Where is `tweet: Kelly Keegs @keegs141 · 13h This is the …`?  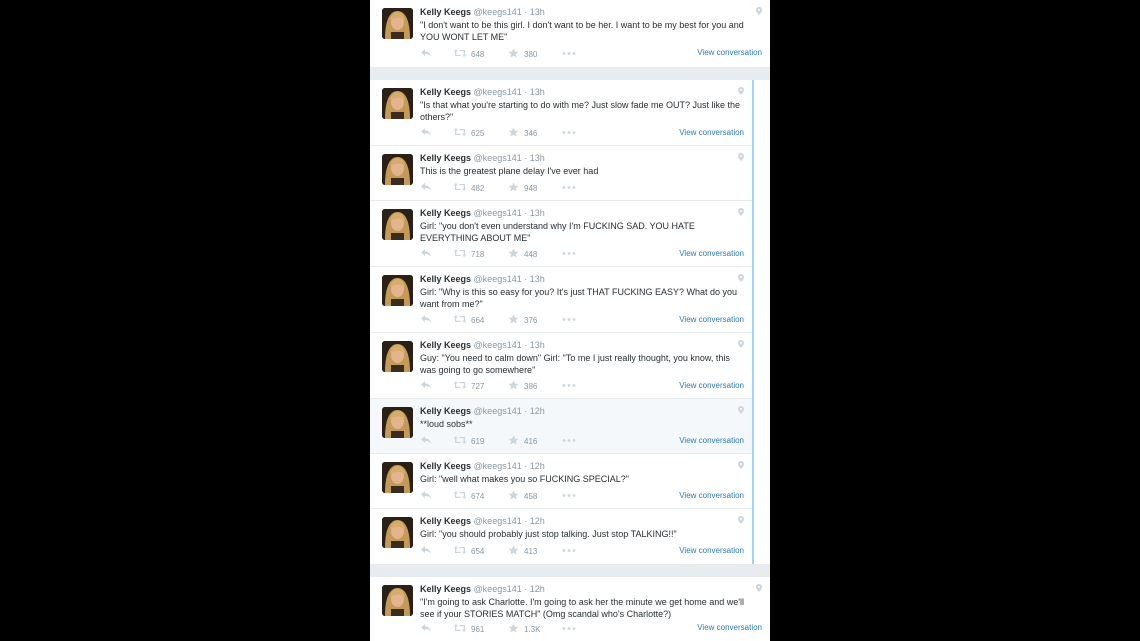 tweet: Kelly Keegs @keegs141 · 13h This is the … is located at coordinates (561, 173).